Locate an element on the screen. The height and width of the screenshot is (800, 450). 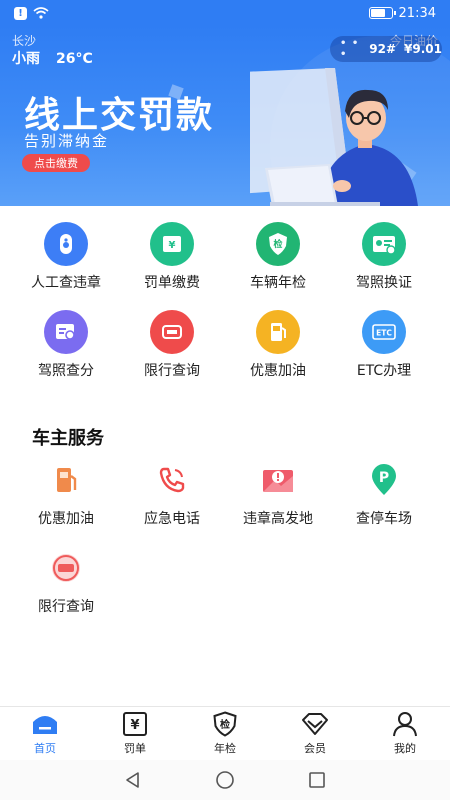
wifi-icon is located at coordinates (41, 13).